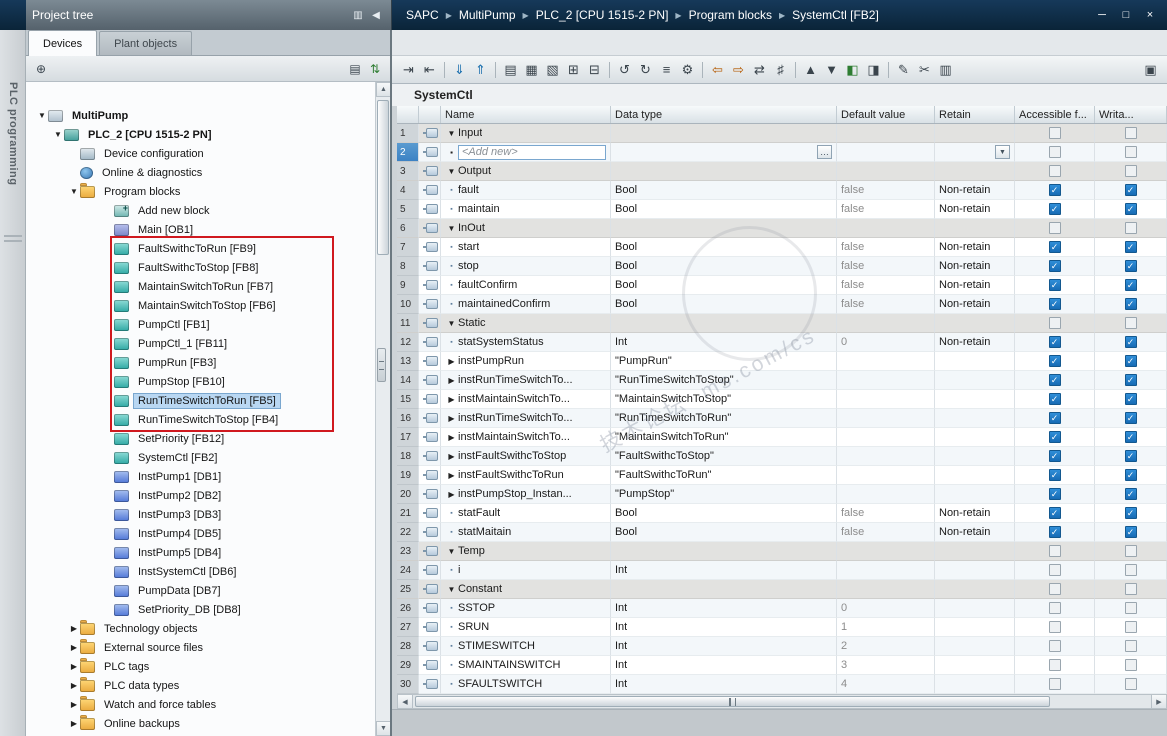 This screenshot has width=1167, height=736. I want to click on minimize-button: ─, so click(1102, 15).